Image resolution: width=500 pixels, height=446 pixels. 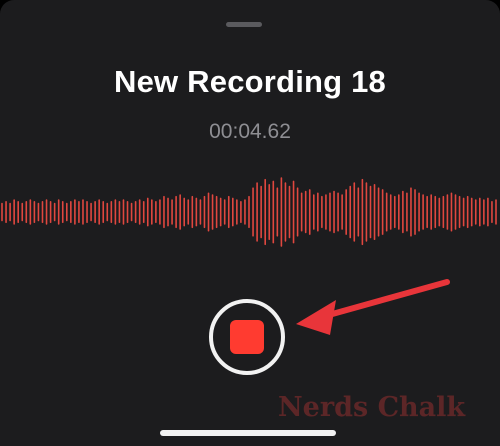 I want to click on stop-icon, so click(x=247, y=337).